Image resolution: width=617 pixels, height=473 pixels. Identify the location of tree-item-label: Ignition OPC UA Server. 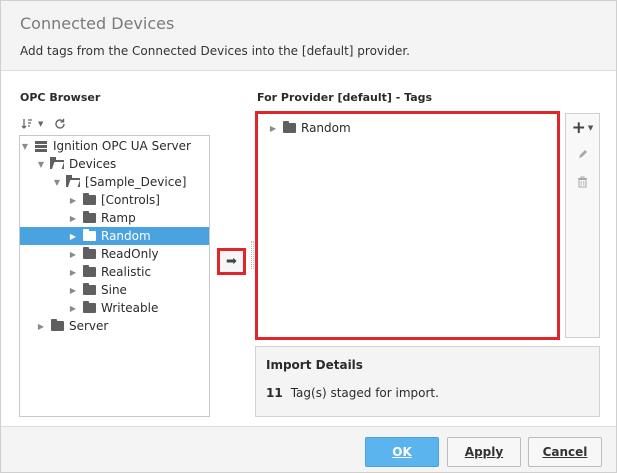
(122, 146).